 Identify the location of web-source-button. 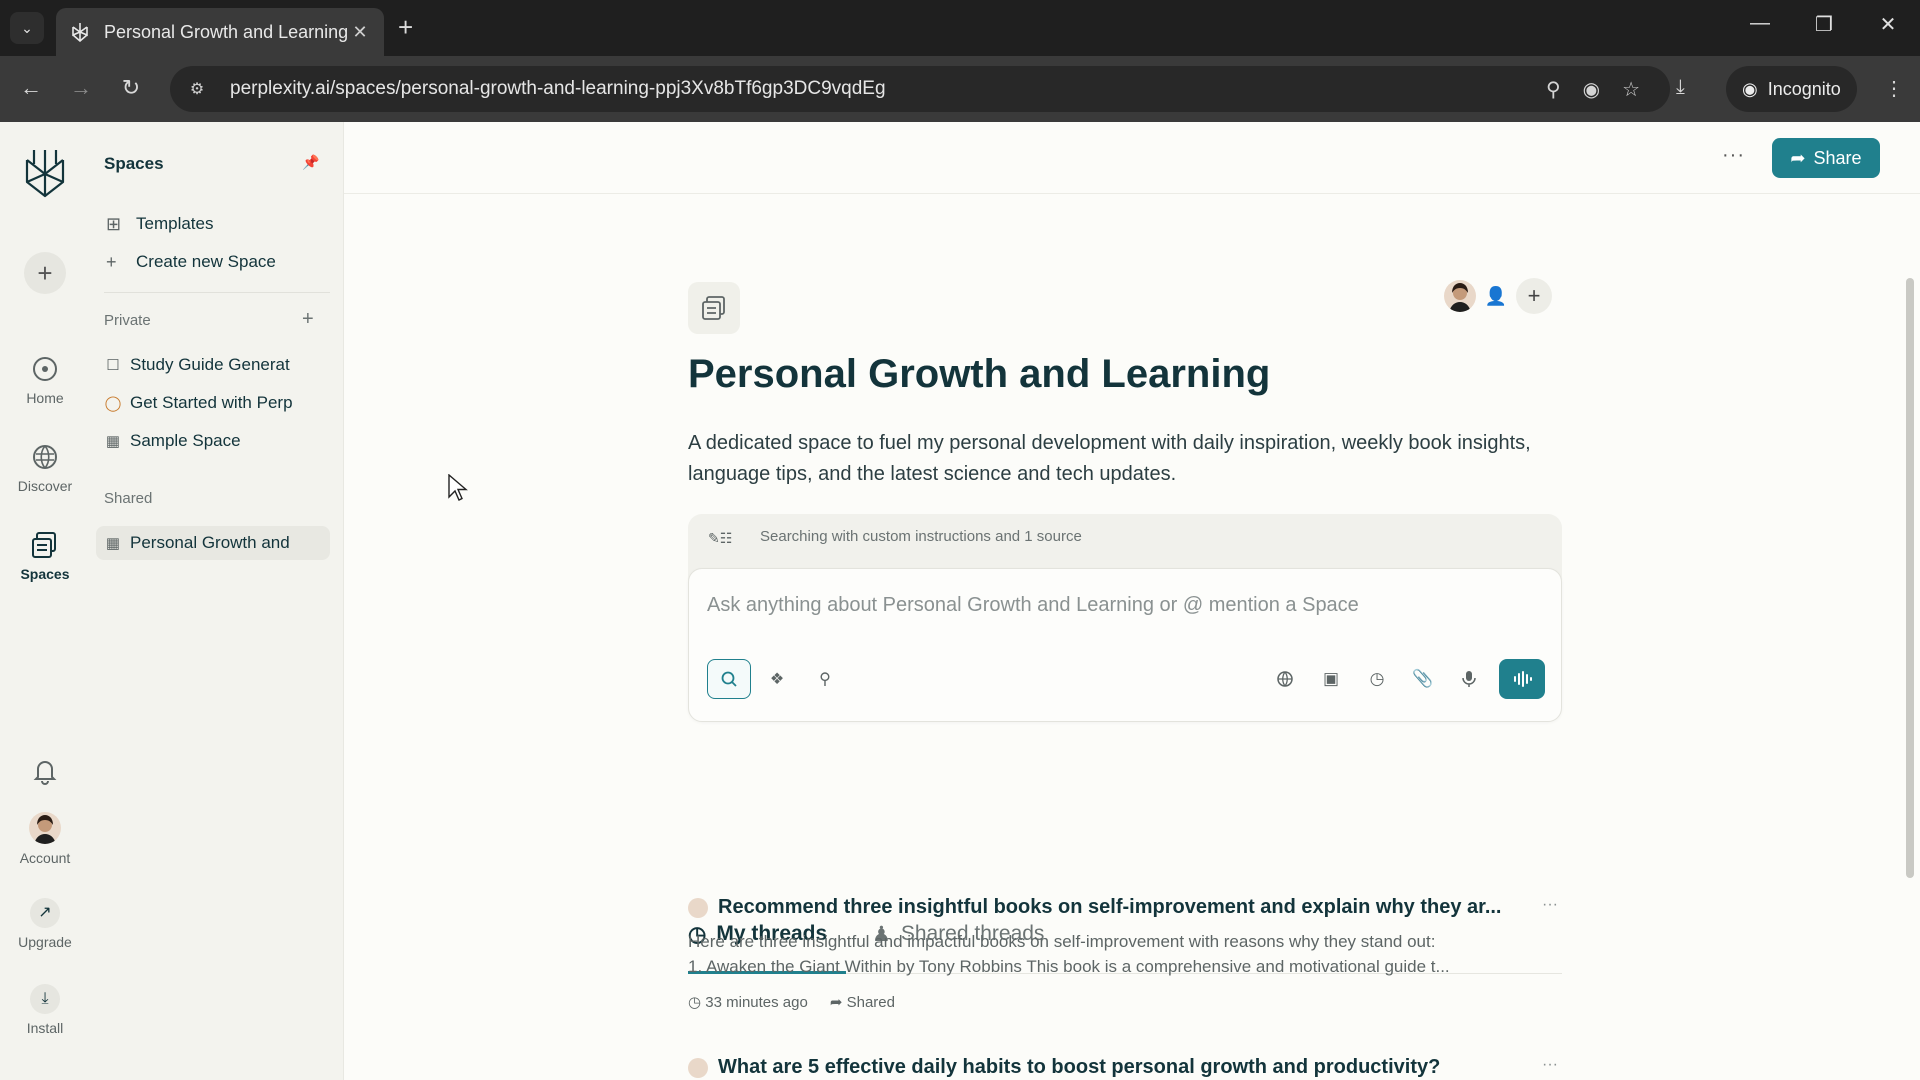
(1285, 679).